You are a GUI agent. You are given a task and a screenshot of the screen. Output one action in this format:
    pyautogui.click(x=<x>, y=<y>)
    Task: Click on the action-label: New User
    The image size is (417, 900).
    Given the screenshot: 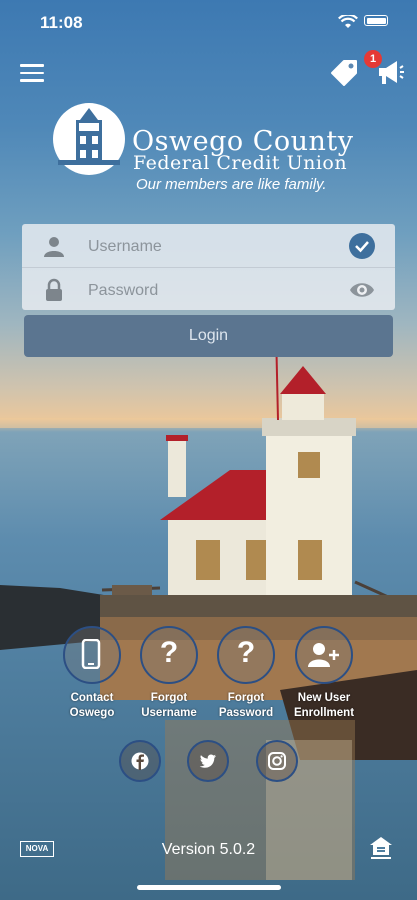 What is the action you would take?
    pyautogui.click(x=324, y=698)
    